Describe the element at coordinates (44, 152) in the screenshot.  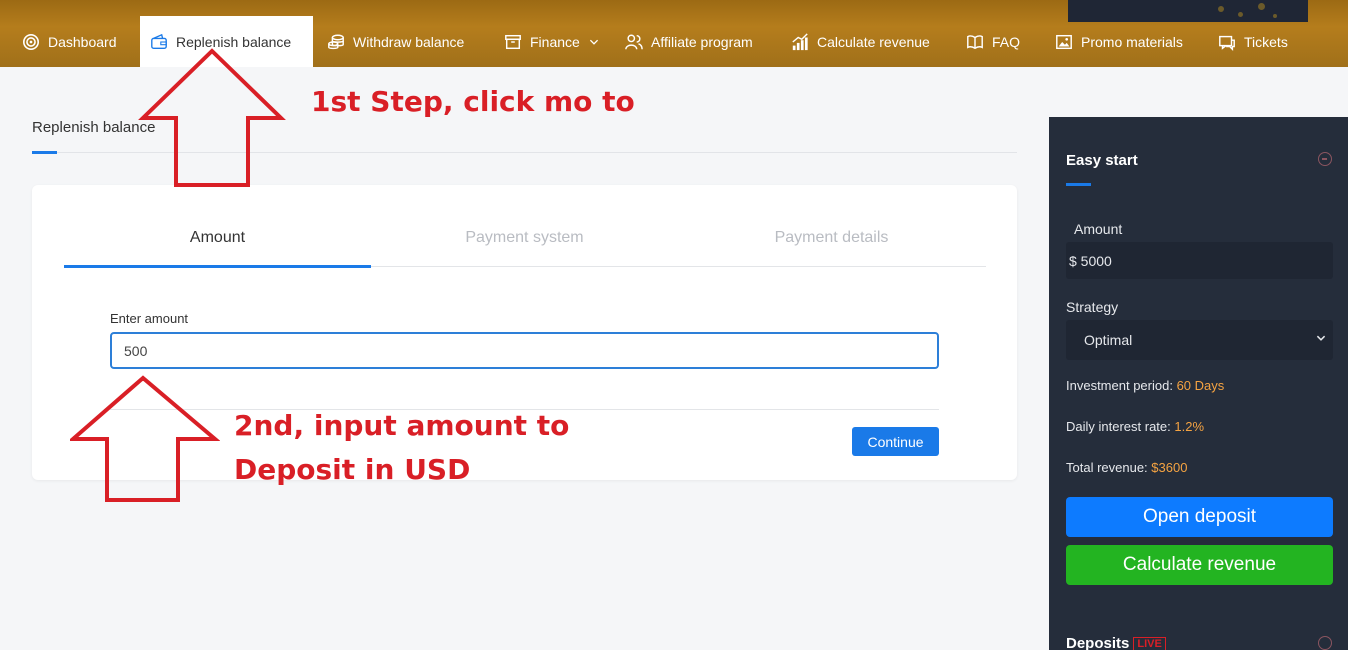
I see `page-title-underline` at that location.